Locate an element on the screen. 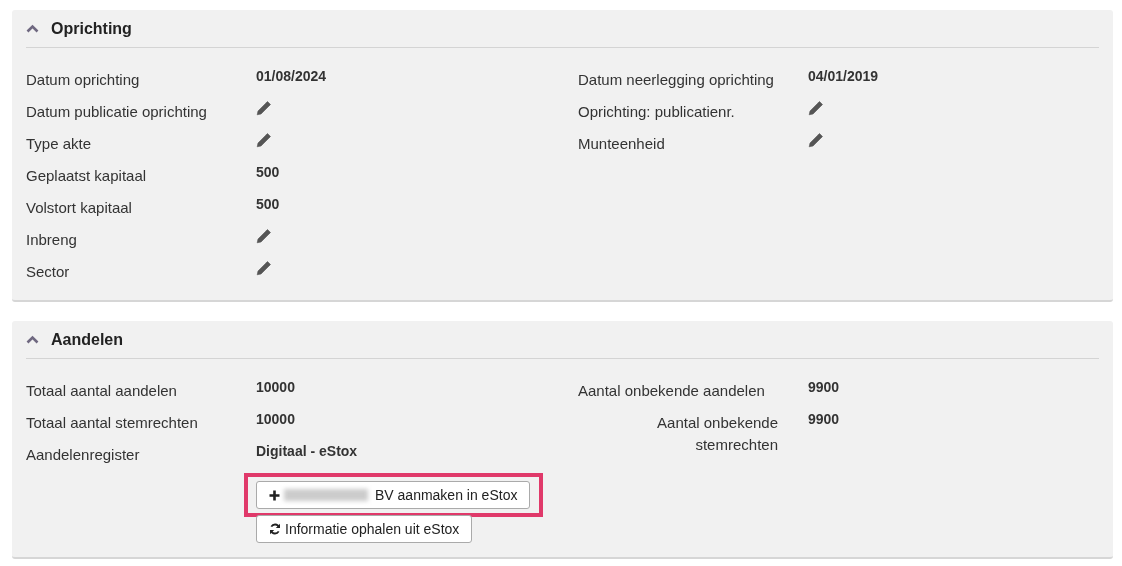 The width and height of the screenshot is (1122, 566). field-label: Totaal aantal aandelen is located at coordinates (101, 391).